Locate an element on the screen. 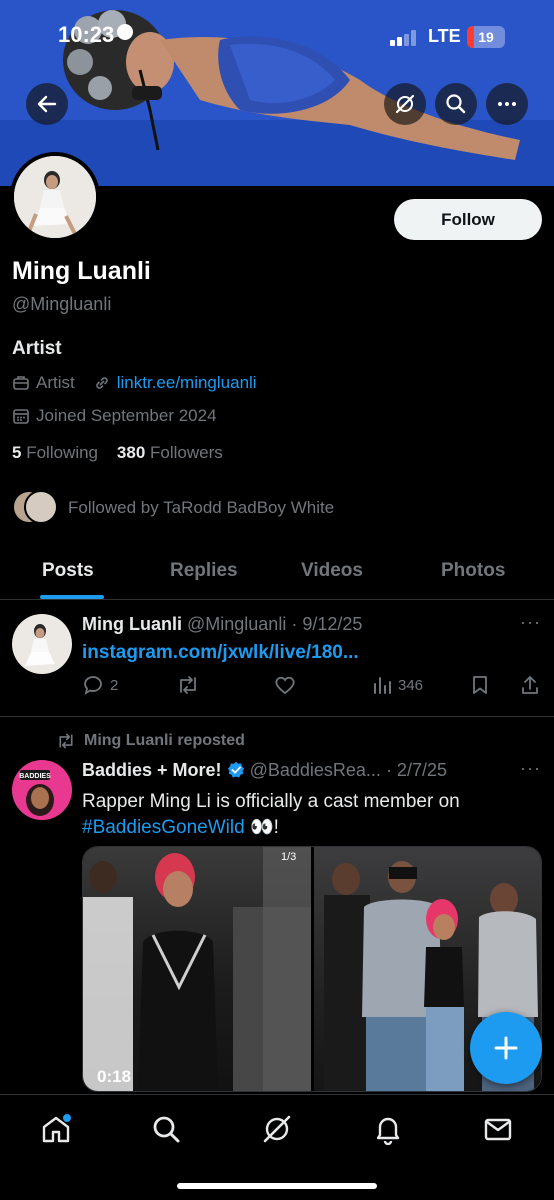  tab-replies: Replies is located at coordinates (204, 571).